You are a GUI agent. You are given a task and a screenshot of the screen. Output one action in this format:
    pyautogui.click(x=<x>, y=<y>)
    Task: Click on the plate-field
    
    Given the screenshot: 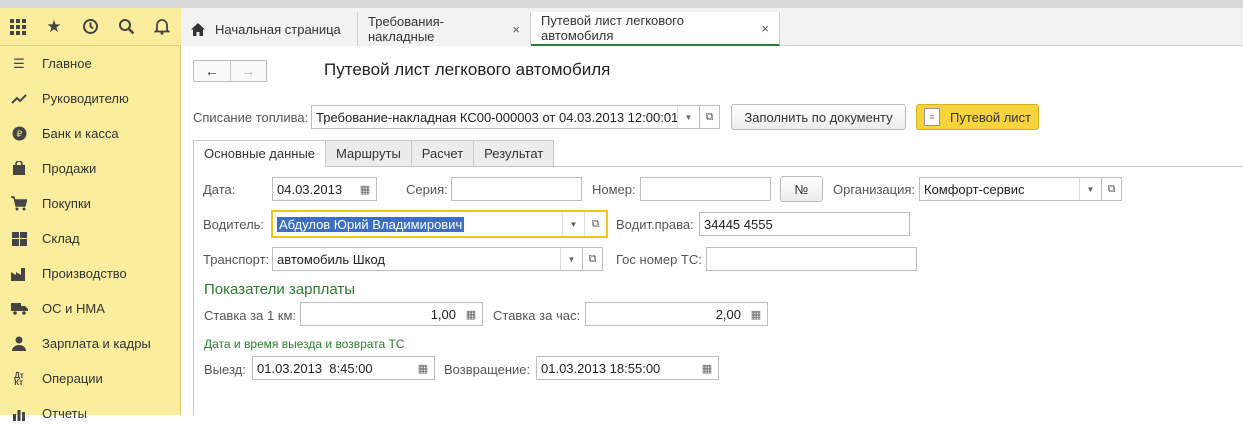 What is the action you would take?
    pyautogui.click(x=811, y=259)
    